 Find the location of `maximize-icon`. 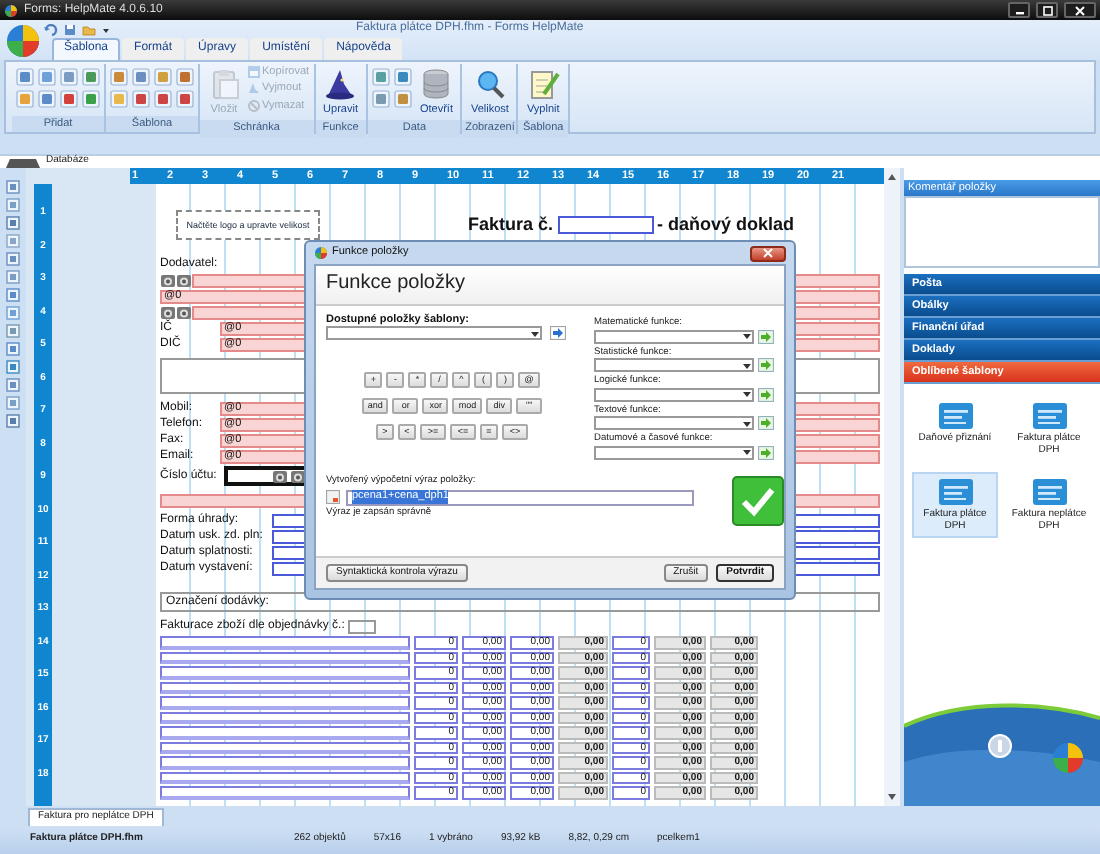

maximize-icon is located at coordinates (1047, 10).